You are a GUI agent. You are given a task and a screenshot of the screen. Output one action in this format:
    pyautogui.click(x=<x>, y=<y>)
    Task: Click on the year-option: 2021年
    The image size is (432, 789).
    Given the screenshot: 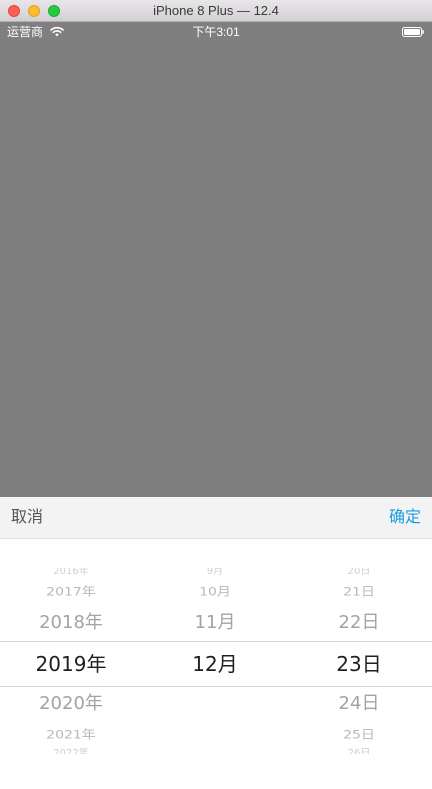 What is the action you would take?
    pyautogui.click(x=71, y=734)
    